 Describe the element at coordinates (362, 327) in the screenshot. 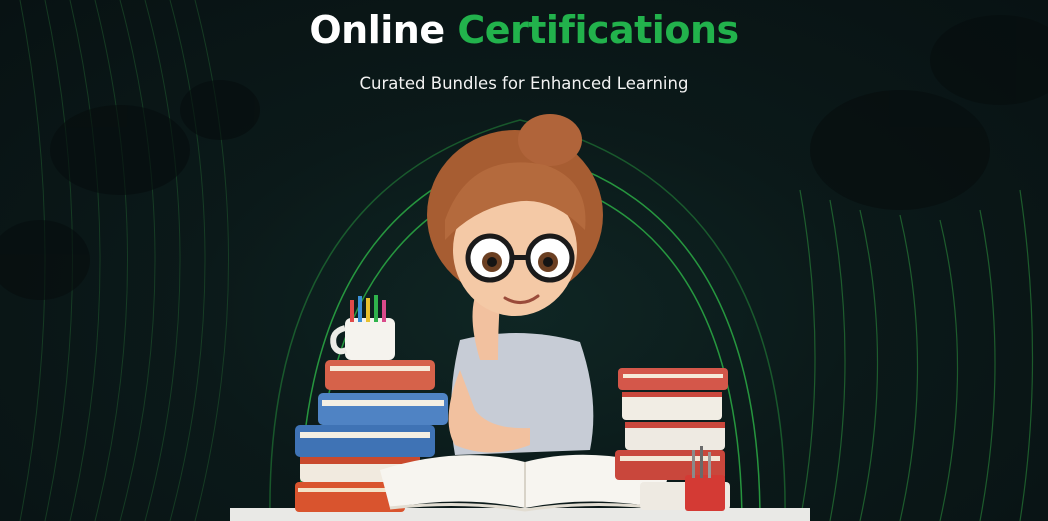

I see `pencil-mug` at that location.